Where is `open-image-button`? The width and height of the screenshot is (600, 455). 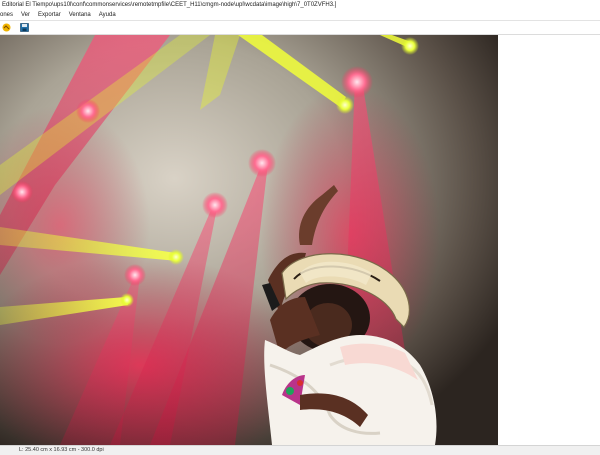 open-image-button is located at coordinates (6, 28).